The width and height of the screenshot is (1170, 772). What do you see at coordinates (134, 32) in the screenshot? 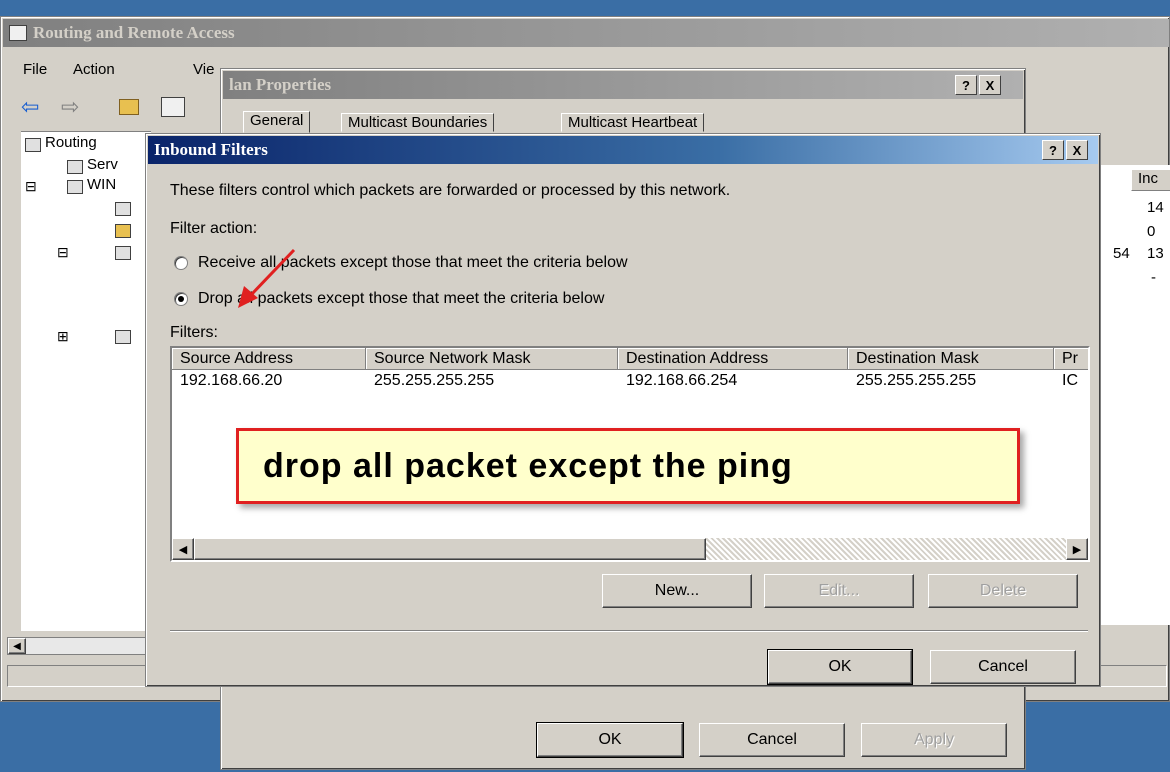
I see `main-window-title: Routing and Remote Access` at bounding box center [134, 32].